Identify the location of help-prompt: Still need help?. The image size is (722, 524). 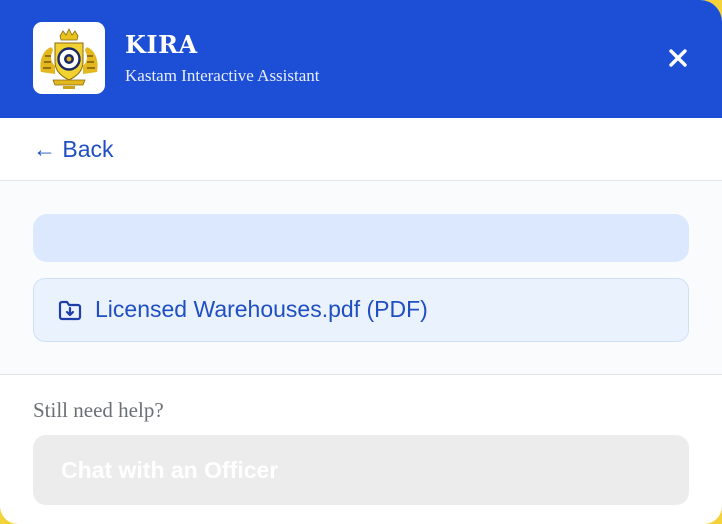
(98, 410).